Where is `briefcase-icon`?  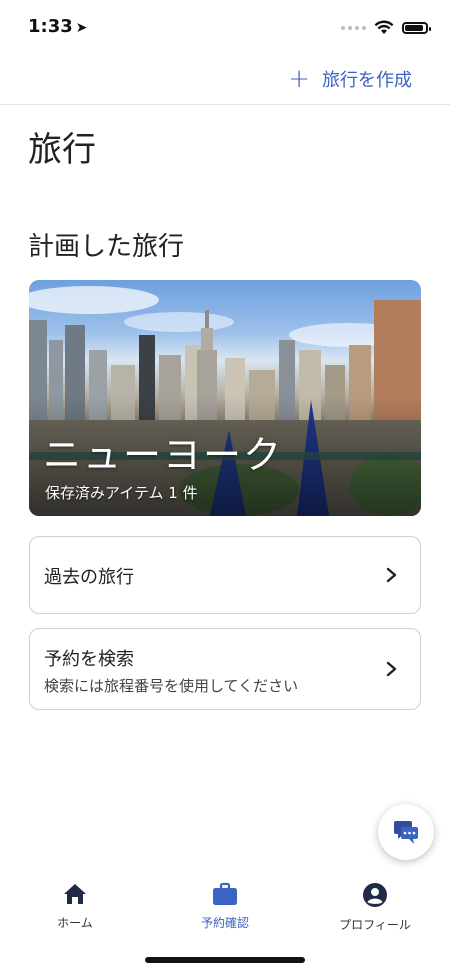 briefcase-icon is located at coordinates (225, 893).